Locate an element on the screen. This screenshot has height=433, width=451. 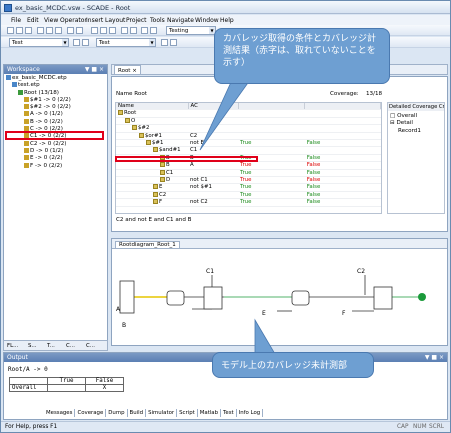
callout-coverage-result: カバレッジ取得の条件とカバレッジ計測結果（赤字は、取れていないことを示す） is located at coordinates (302, 56).